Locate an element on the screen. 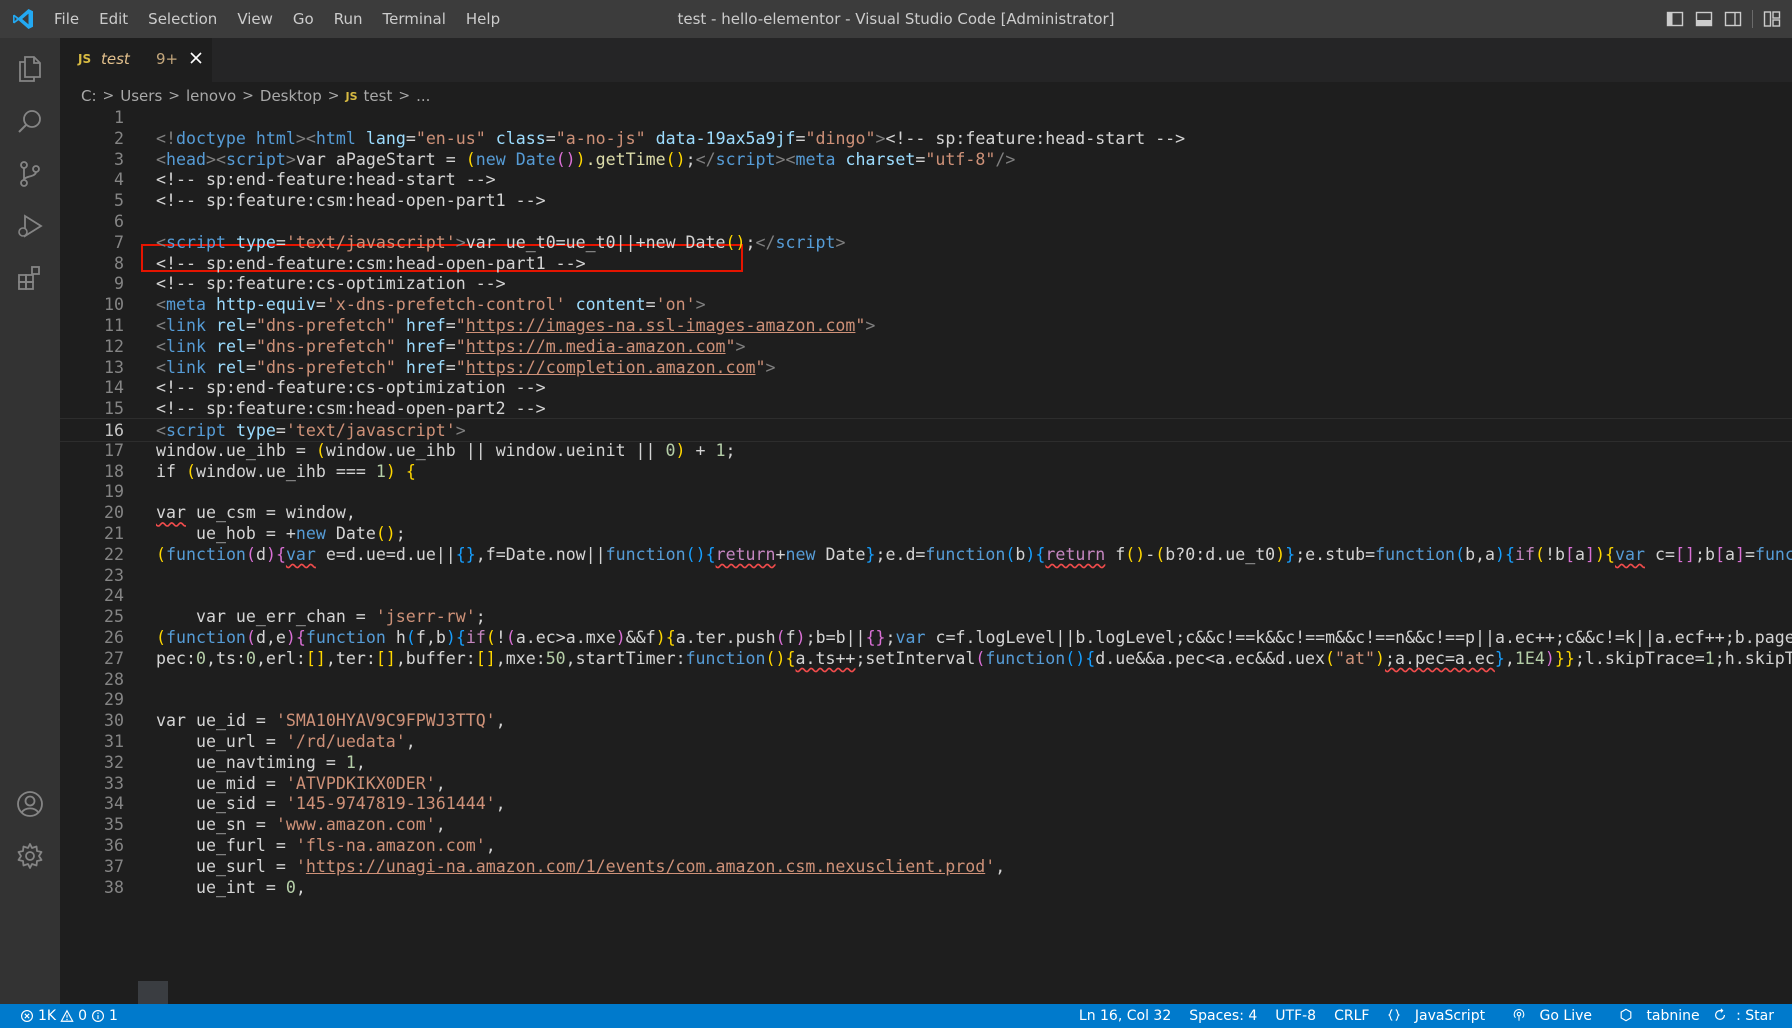 Image resolution: width=1792 pixels, height=1028 pixels. cursor-position: Ln 16, Col 32 is located at coordinates (1125, 1016).